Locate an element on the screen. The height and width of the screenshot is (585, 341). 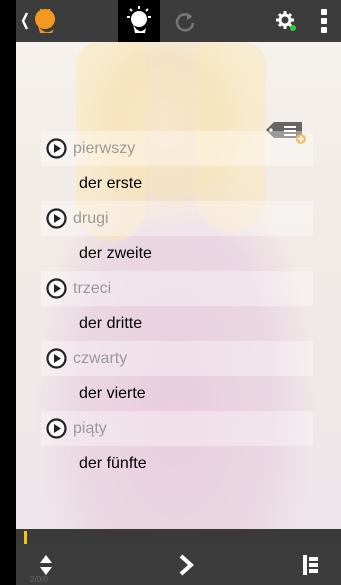
list-item: czwarty is located at coordinates (177, 358).